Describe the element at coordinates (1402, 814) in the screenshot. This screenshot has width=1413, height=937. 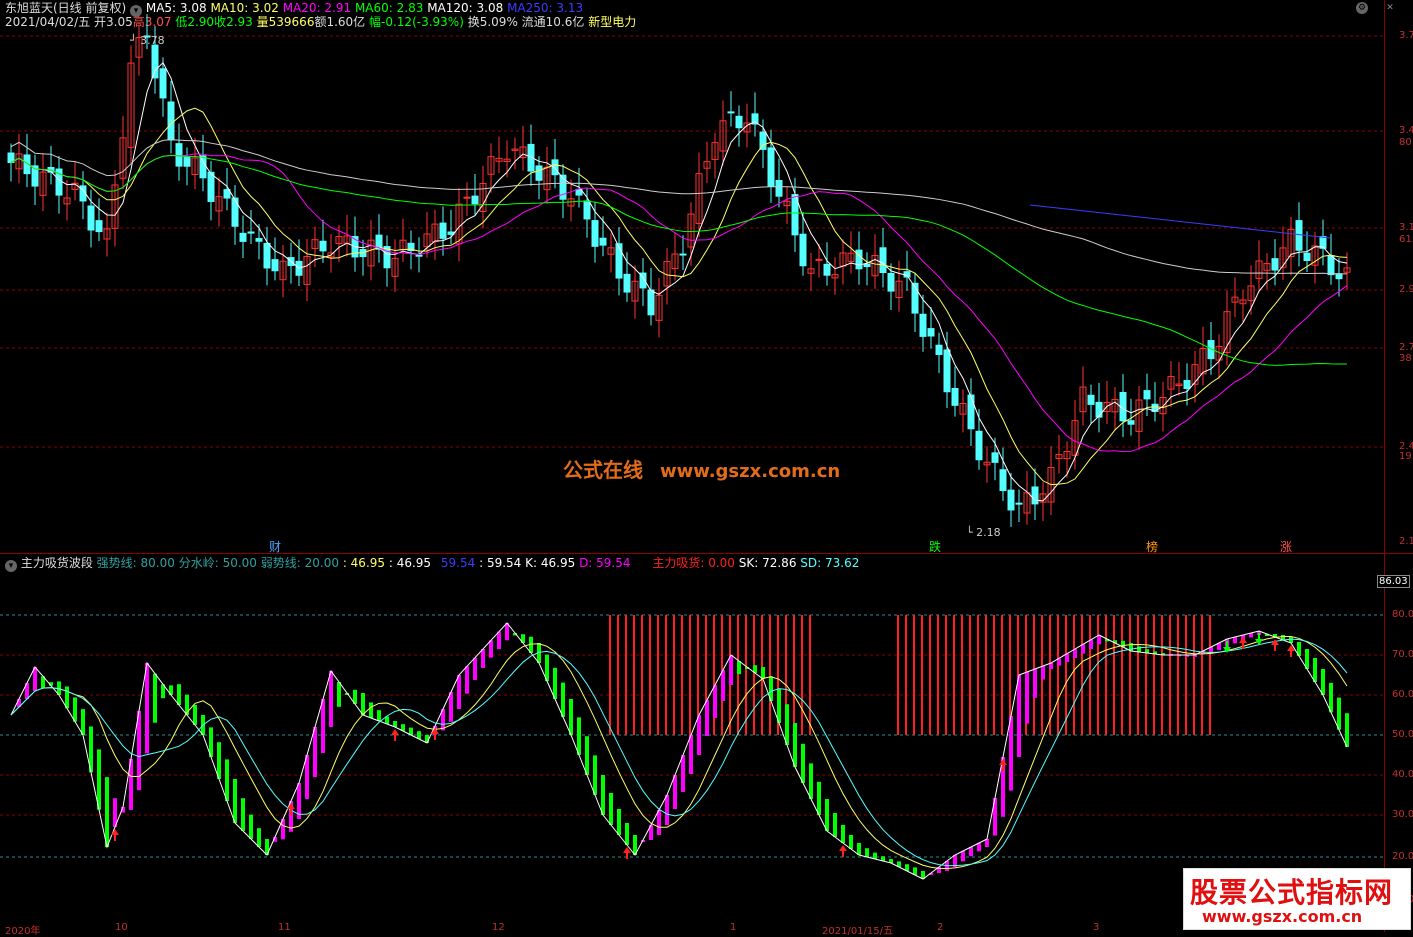
I see `indicator-tick-label: 30.0` at that location.